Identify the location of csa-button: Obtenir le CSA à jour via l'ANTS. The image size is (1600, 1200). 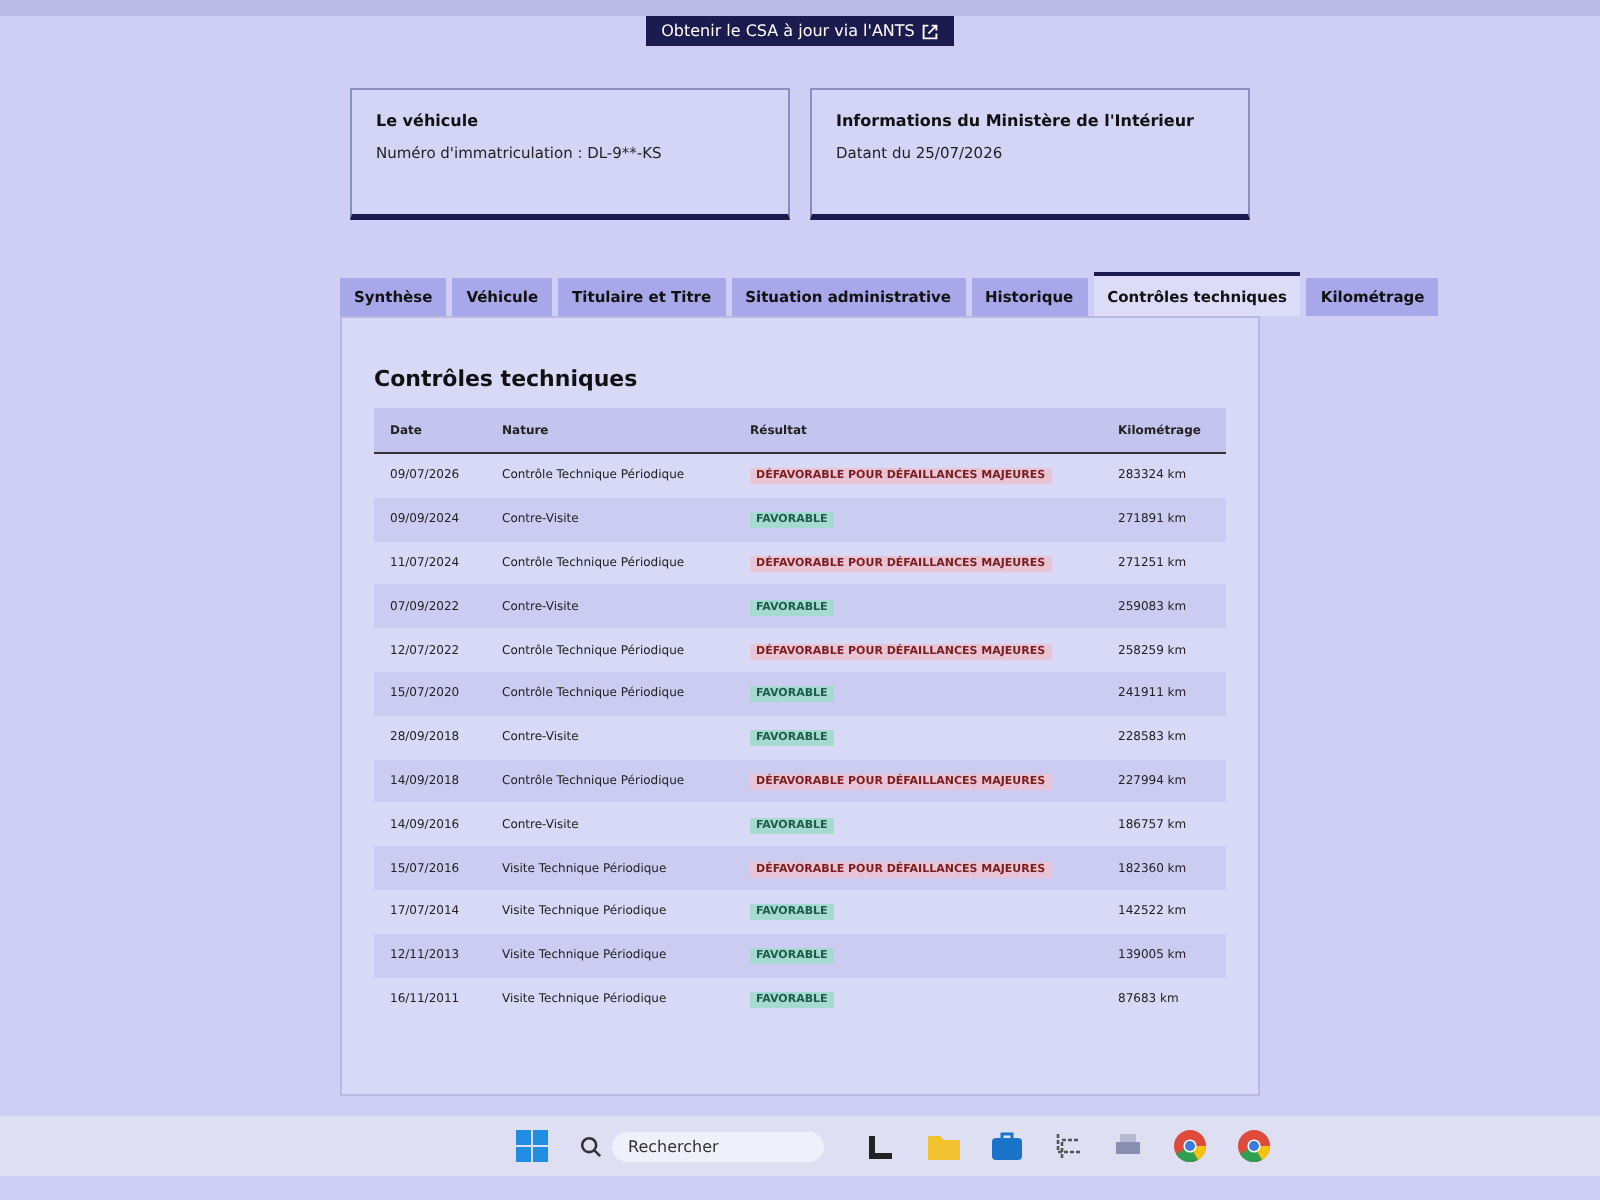
(800, 31).